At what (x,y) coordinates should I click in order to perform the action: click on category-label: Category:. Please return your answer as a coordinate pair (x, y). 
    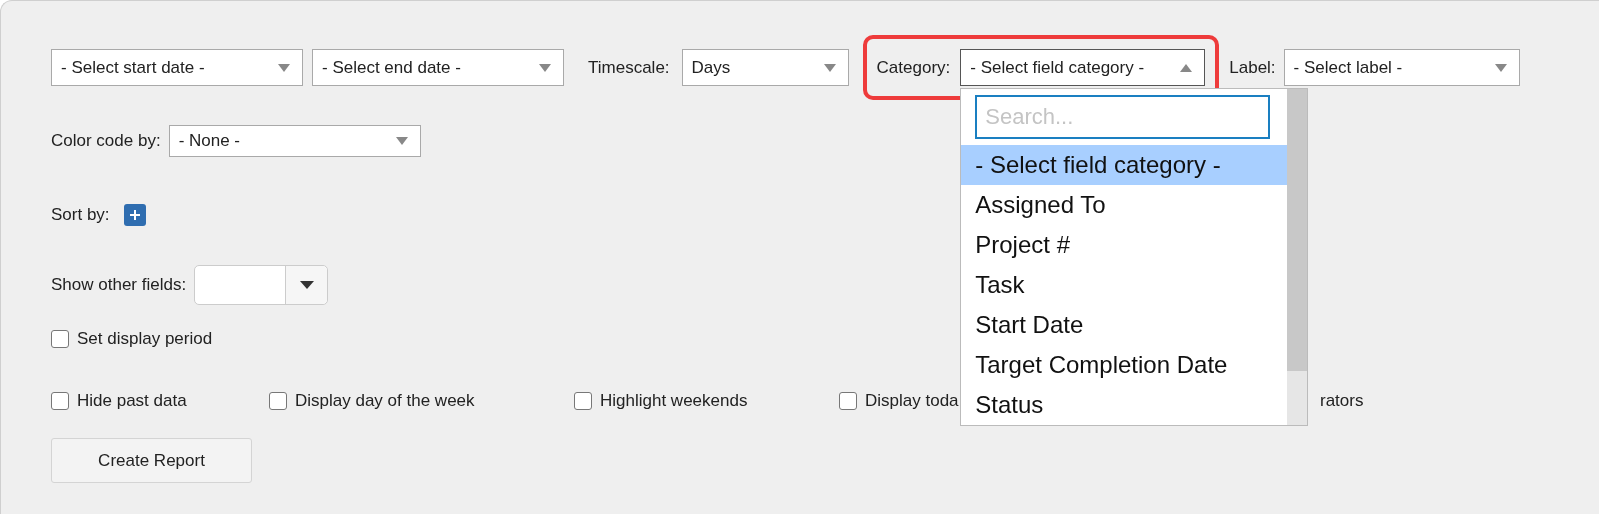
    Looking at the image, I should click on (913, 67).